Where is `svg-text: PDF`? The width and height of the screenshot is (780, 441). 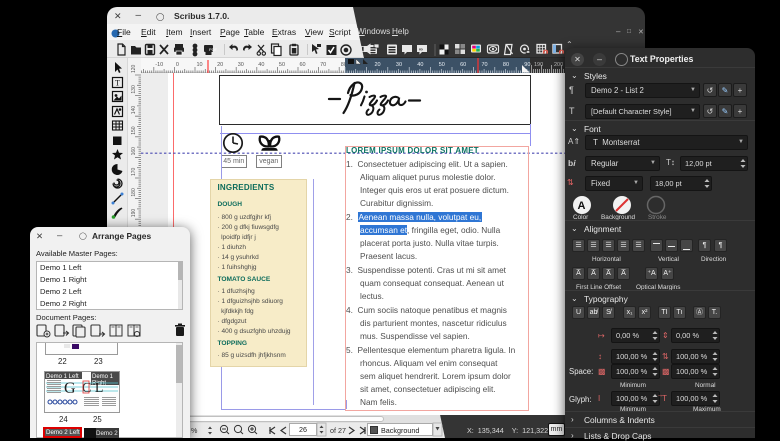 svg-text: PDF is located at coordinates (213, 49).